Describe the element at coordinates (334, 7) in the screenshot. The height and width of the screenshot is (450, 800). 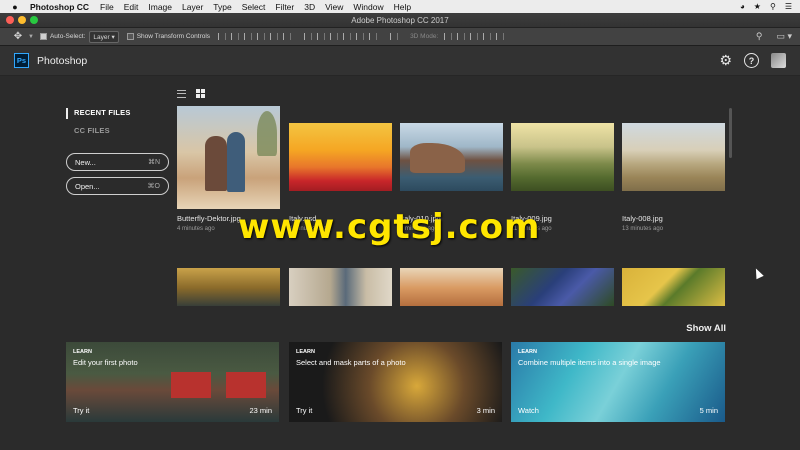
I see `menu-view: View` at that location.